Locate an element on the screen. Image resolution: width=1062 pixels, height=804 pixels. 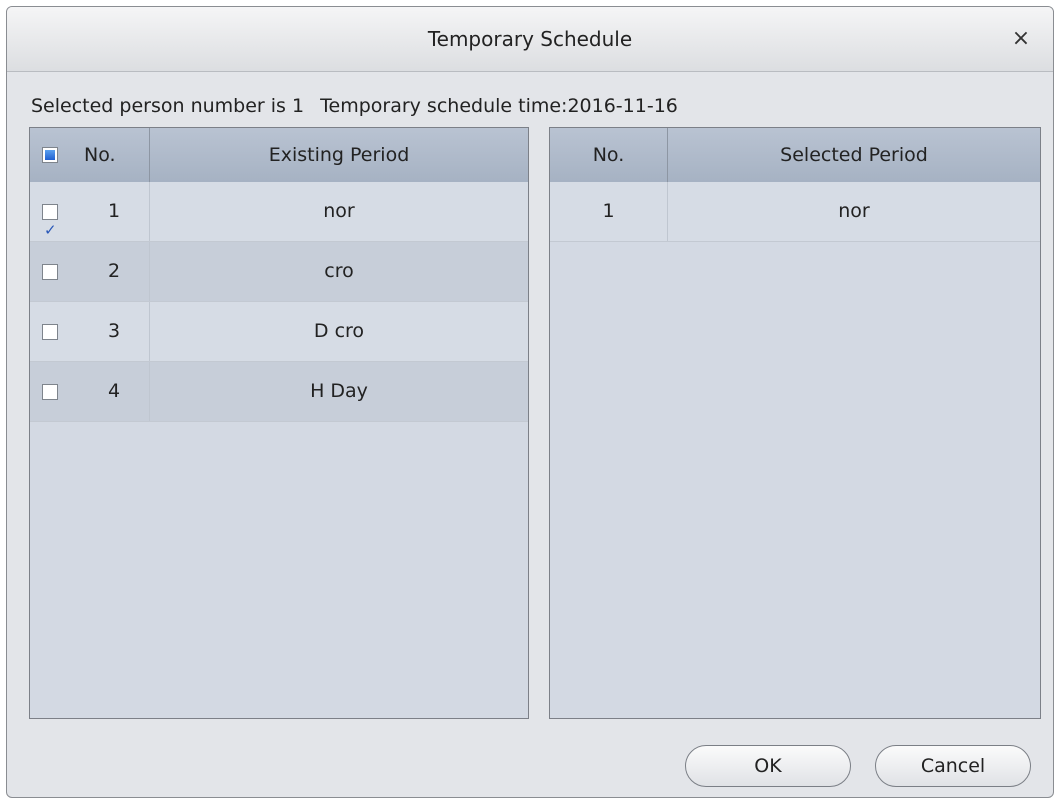
table-row: 4 H Day is located at coordinates (279, 392).